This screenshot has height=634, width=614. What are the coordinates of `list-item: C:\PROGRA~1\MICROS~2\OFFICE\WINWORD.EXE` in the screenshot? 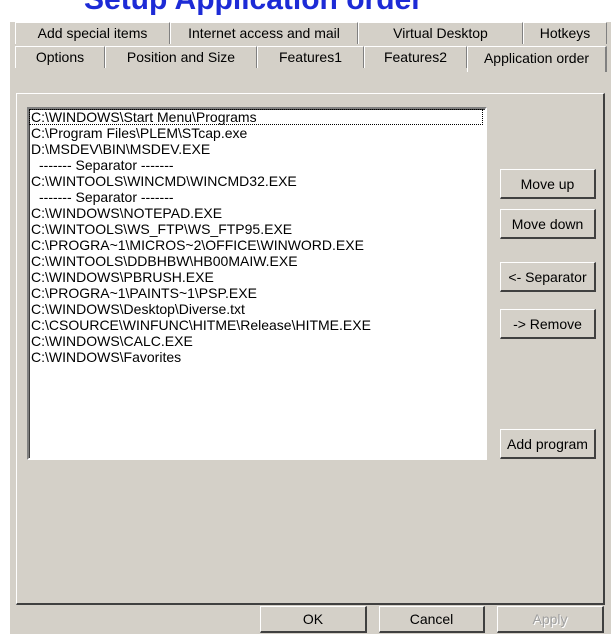 It's located at (257, 245).